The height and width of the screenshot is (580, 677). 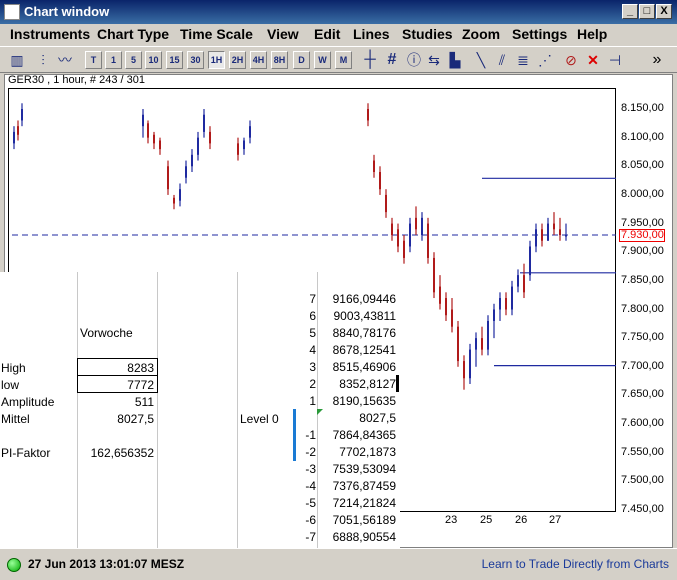 I want to click on menu-time-scale: Time Scale, so click(x=216, y=34).